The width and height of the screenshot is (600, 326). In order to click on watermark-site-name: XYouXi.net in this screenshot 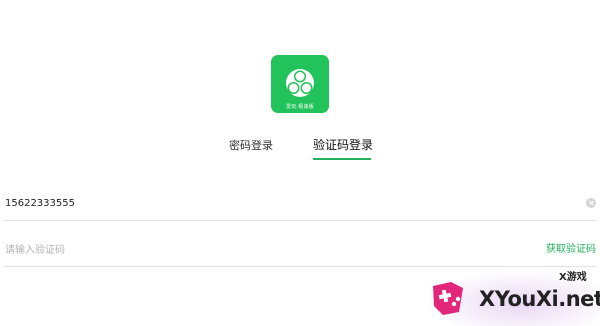, I will do `click(539, 299)`.